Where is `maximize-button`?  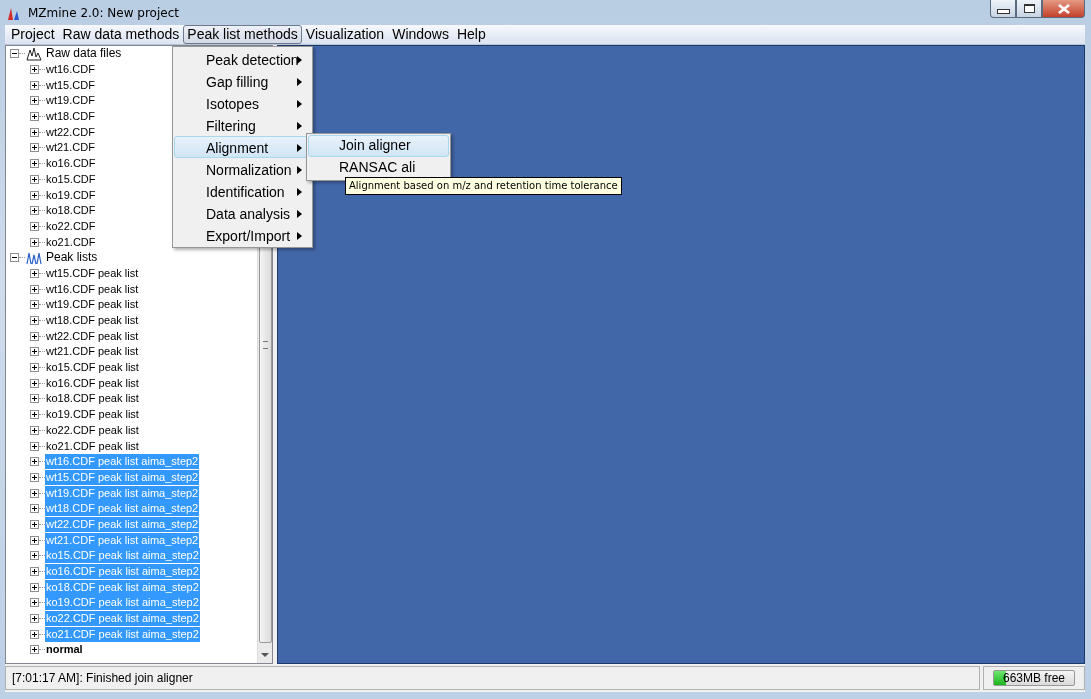
maximize-button is located at coordinates (1029, 9).